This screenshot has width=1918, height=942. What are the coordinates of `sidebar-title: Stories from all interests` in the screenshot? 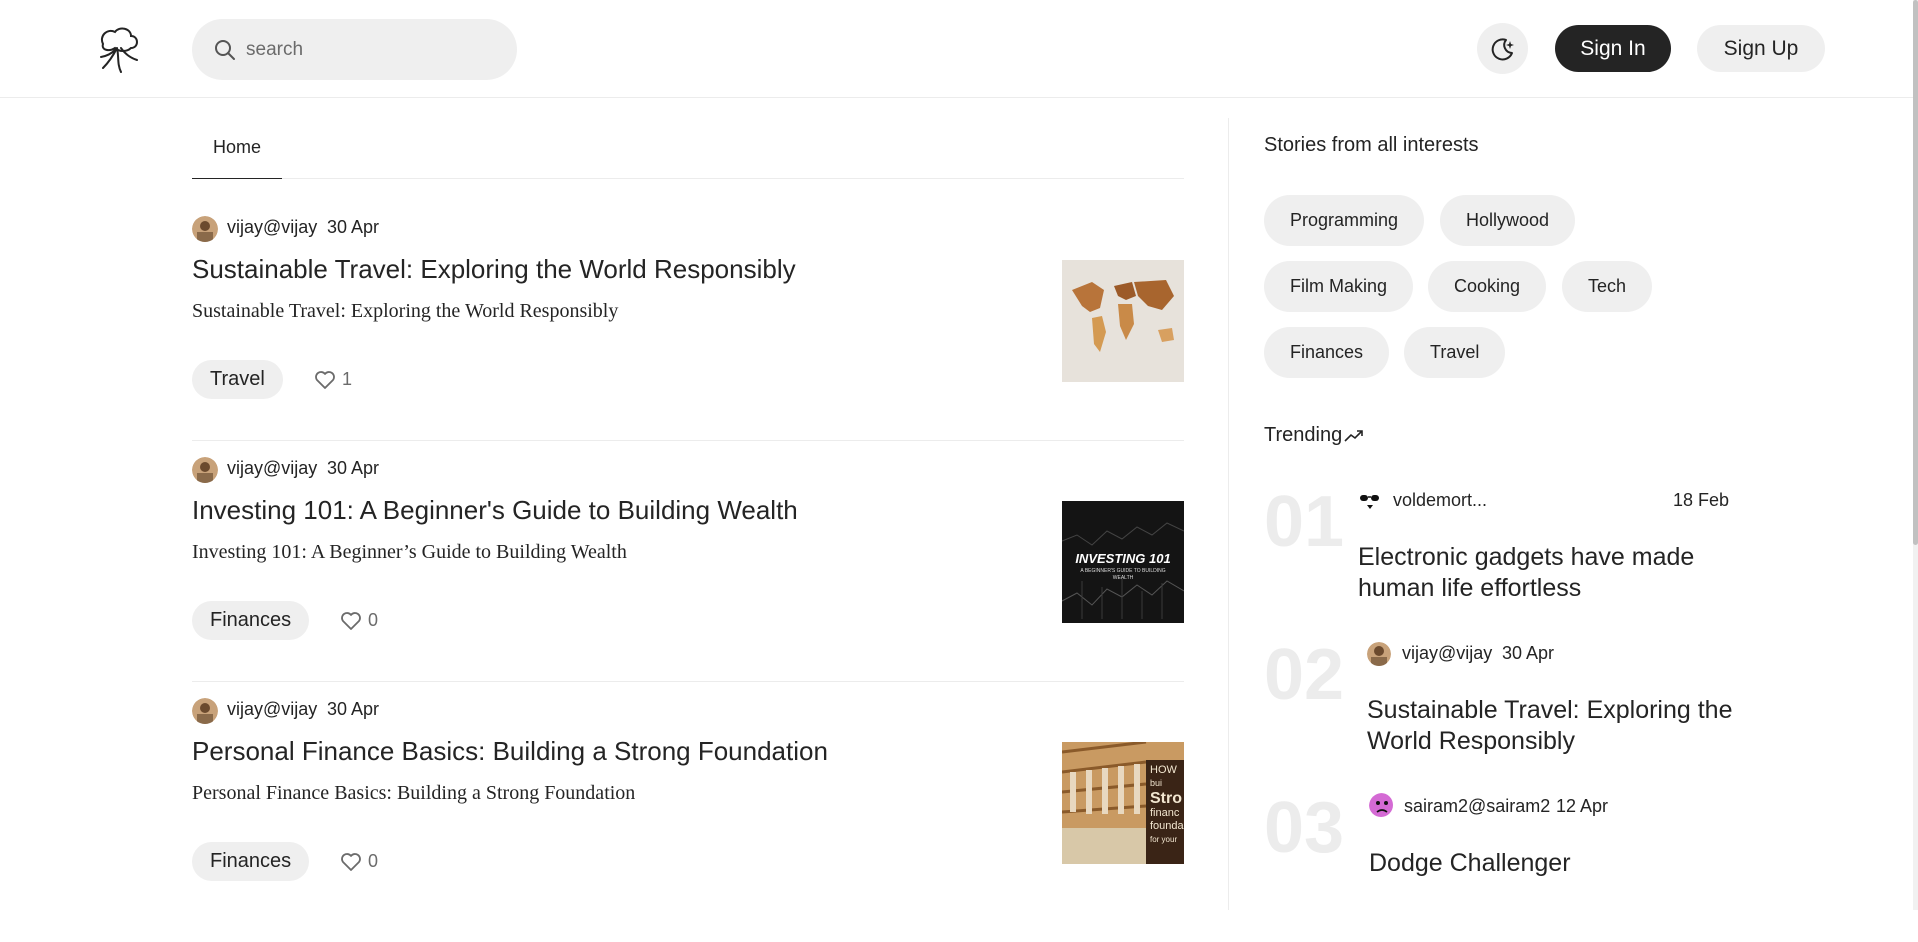 It's located at (1371, 145).